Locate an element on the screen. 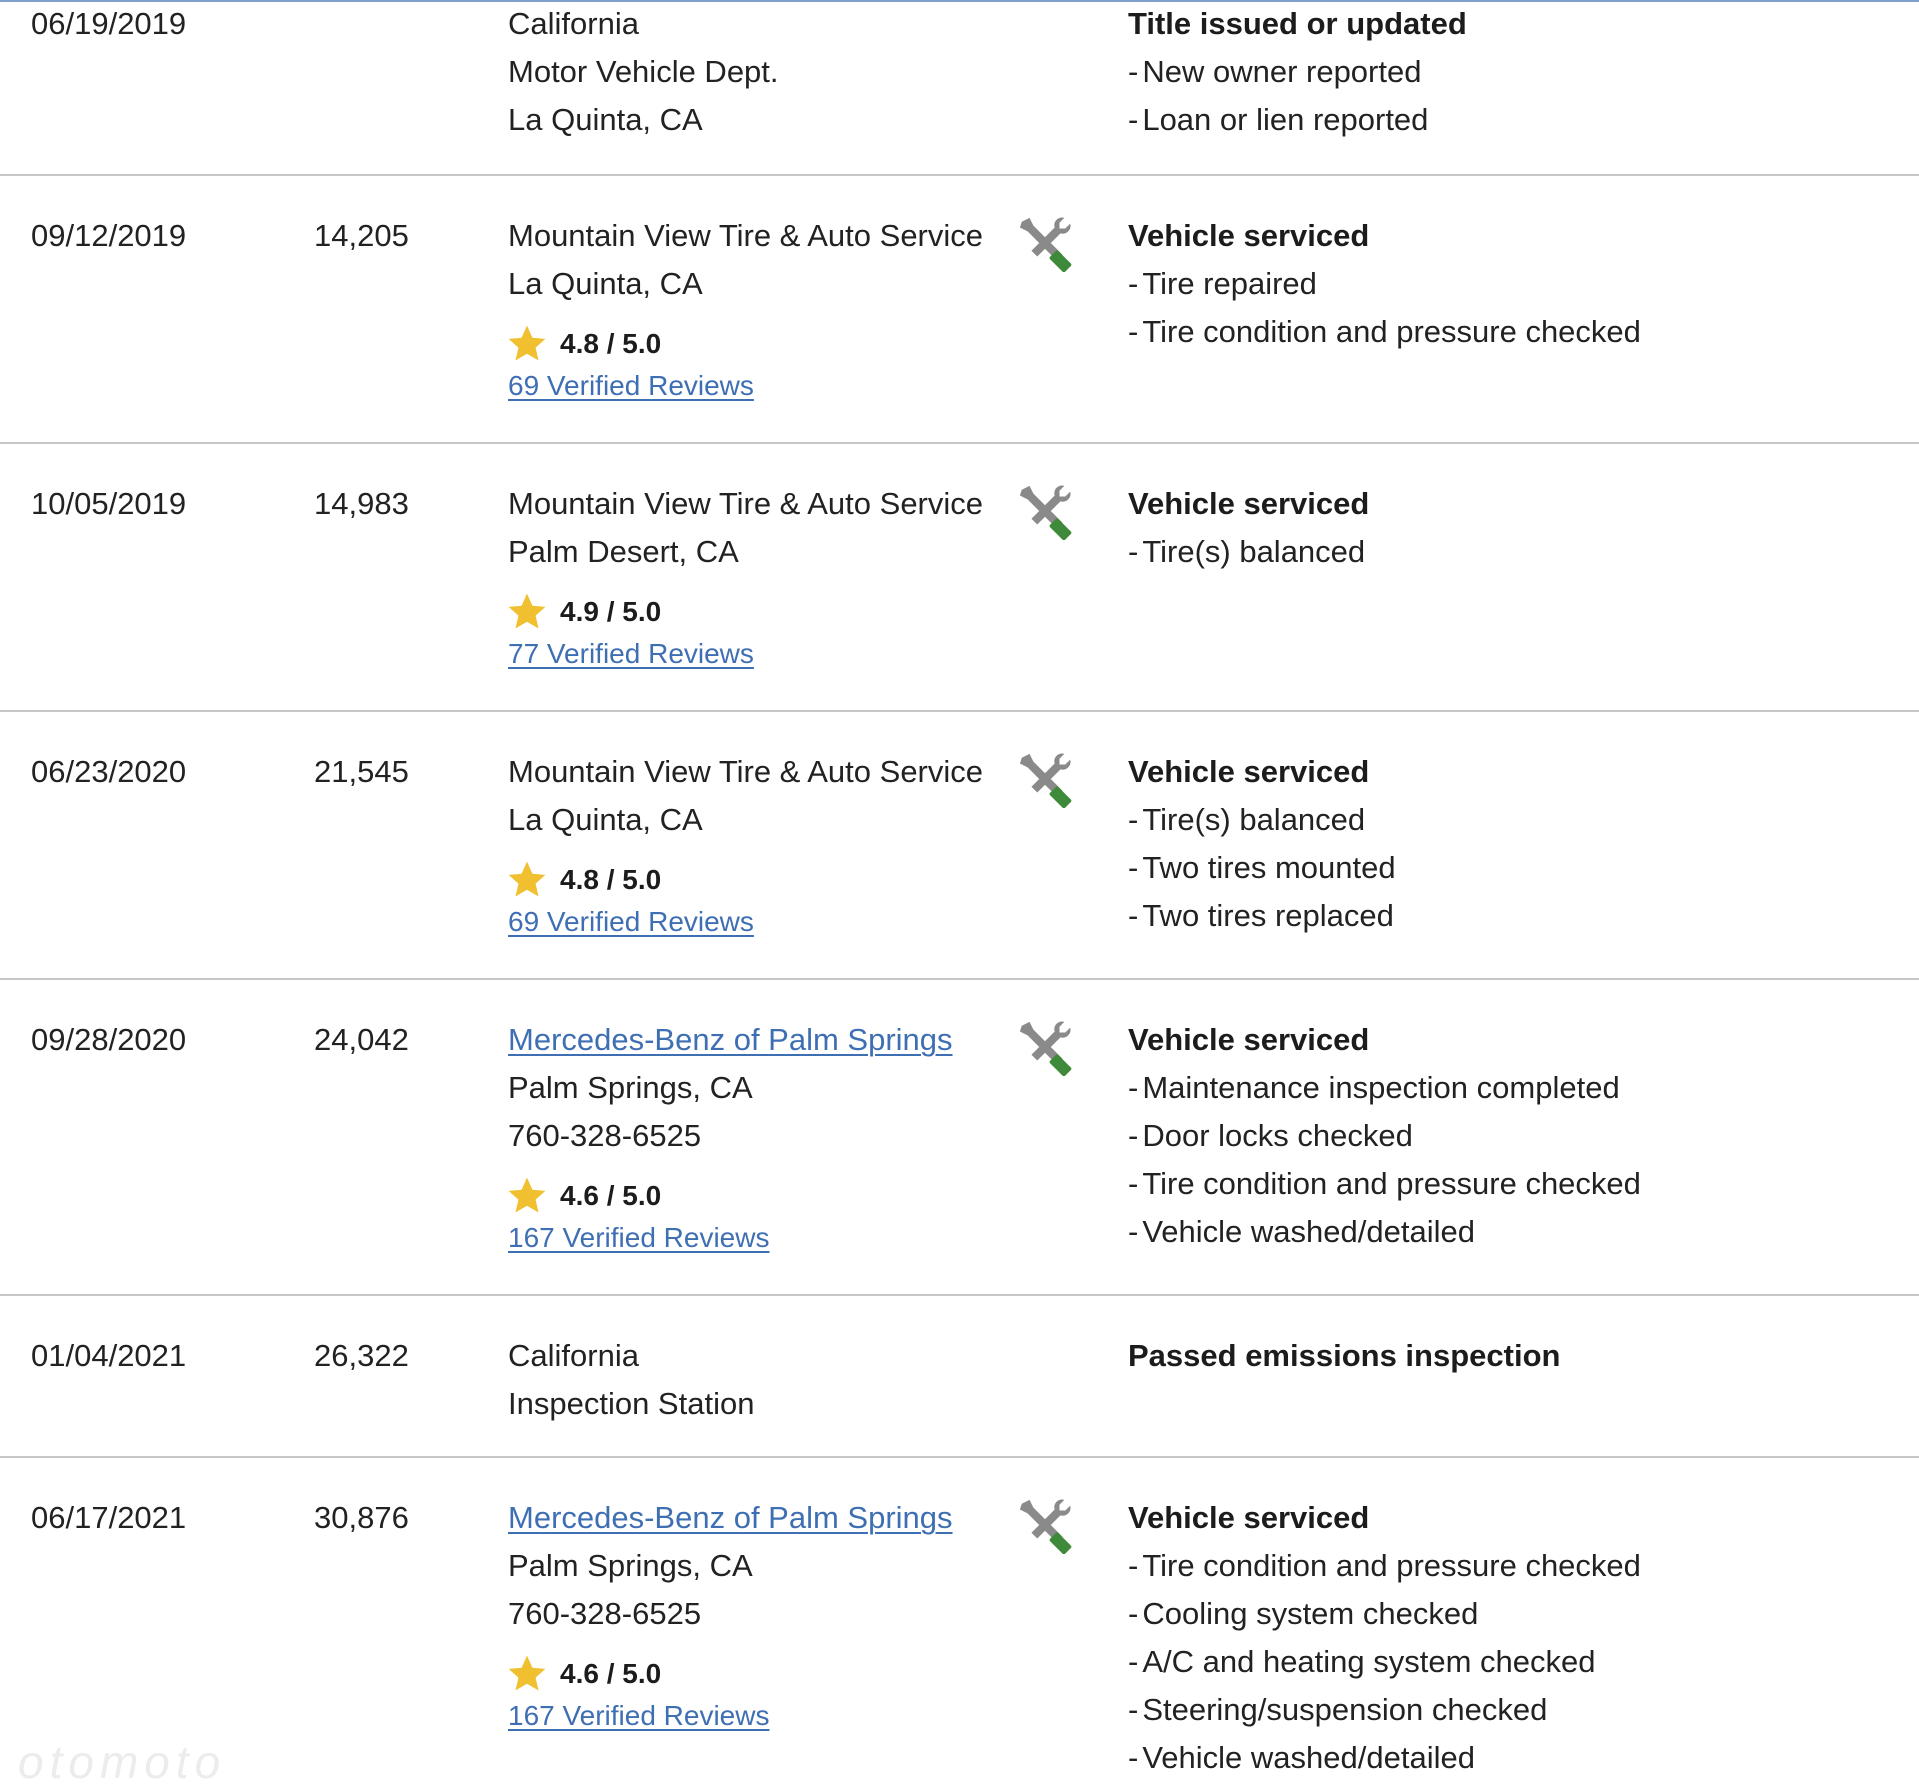 This screenshot has width=1919, height=1787. record-headline: Passed emissions inspection is located at coordinates (1344, 1355).